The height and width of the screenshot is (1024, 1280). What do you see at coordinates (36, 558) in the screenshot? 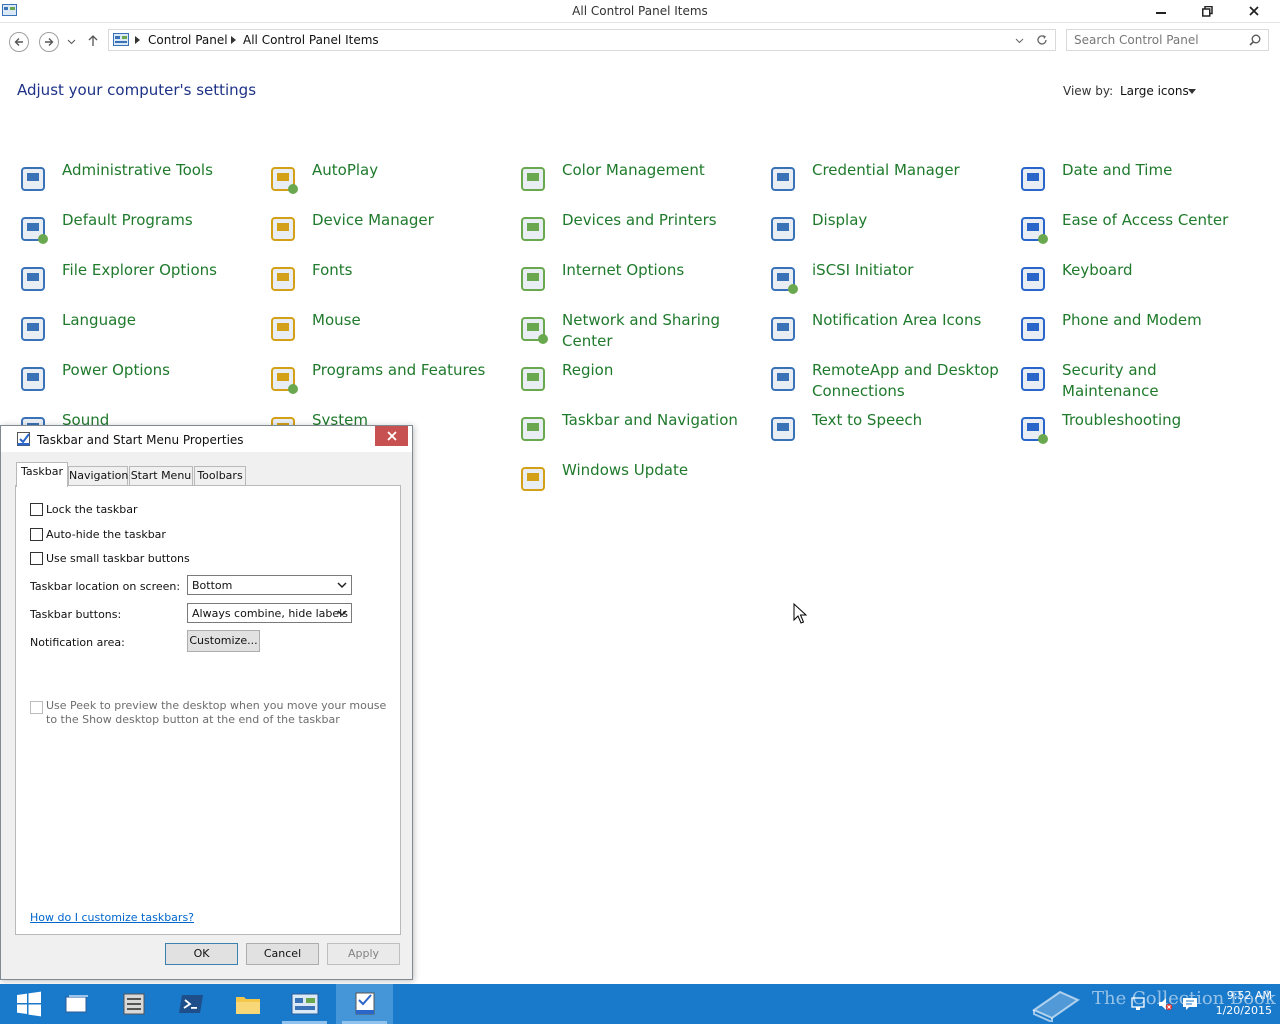
I see `small-buttons-checkbox` at bounding box center [36, 558].